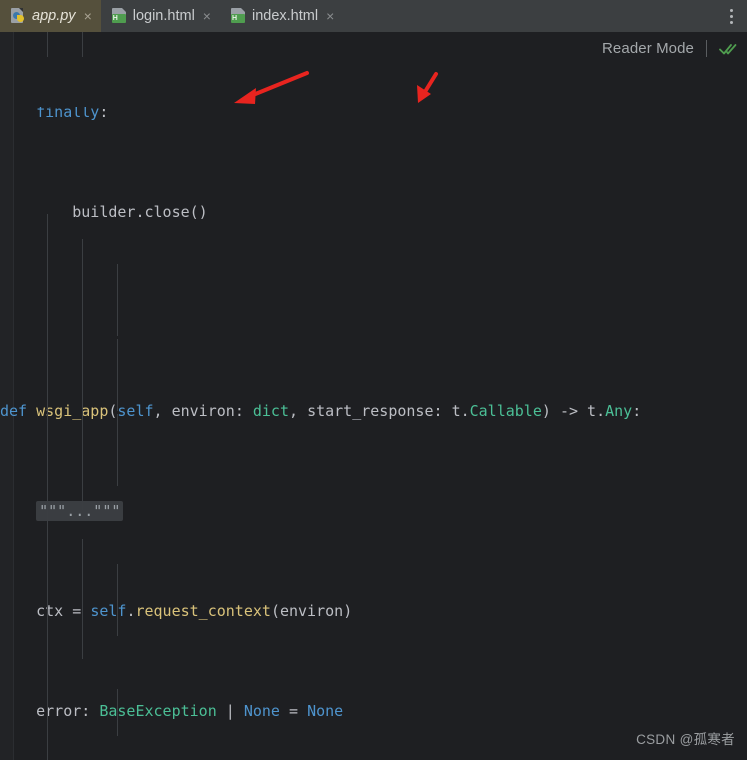 The height and width of the screenshot is (760, 747). Describe the element at coordinates (373, 16) in the screenshot. I see `editor-tab-bar: app.py × H login.html × H index.html ×` at that location.